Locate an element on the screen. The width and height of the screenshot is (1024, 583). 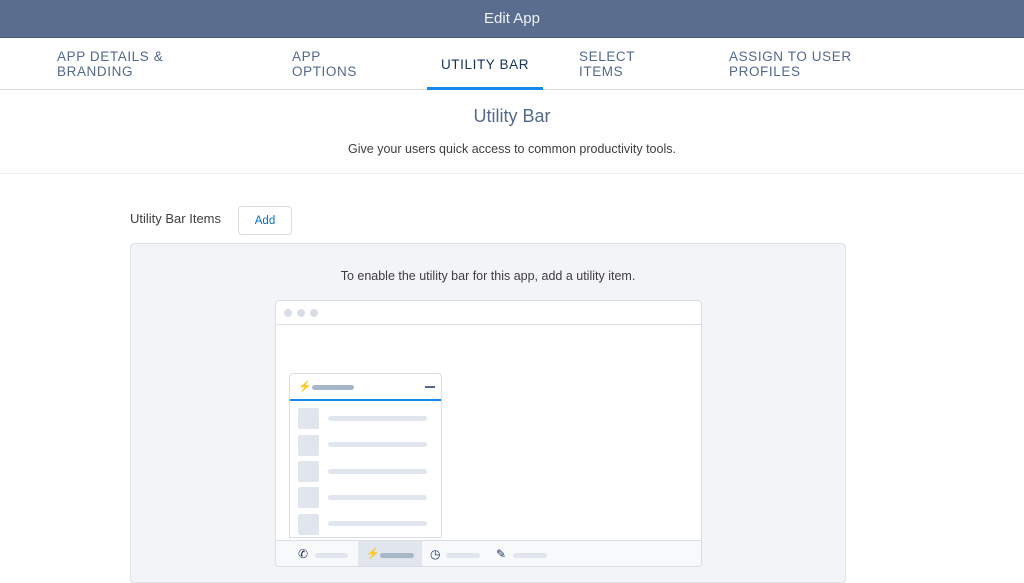
modal-header: Edit App is located at coordinates (512, 19).